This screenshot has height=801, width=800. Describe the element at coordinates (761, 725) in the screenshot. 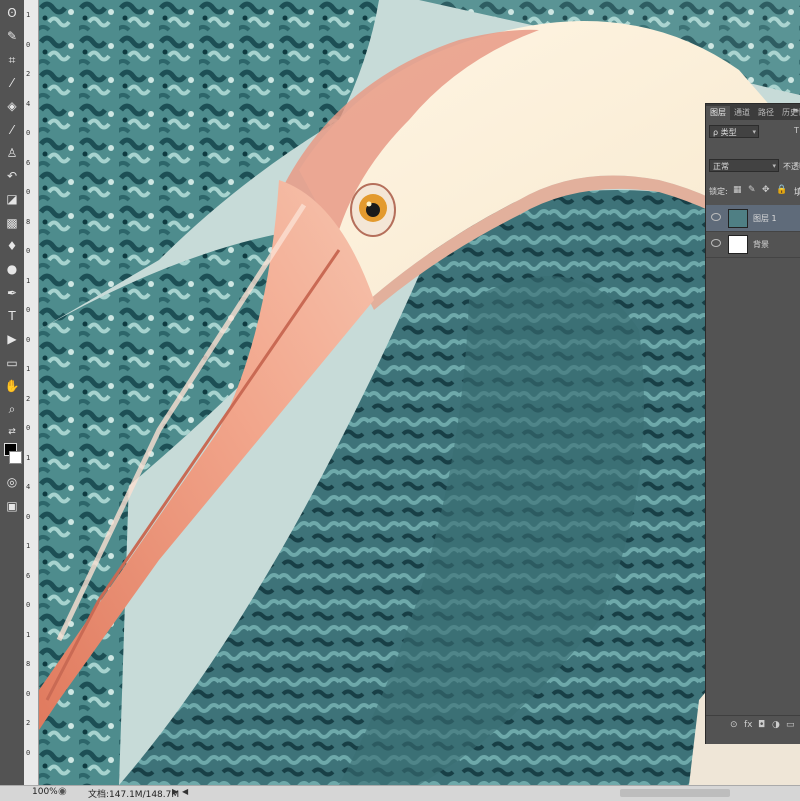

I see `add-mask-icon: ◘` at that location.